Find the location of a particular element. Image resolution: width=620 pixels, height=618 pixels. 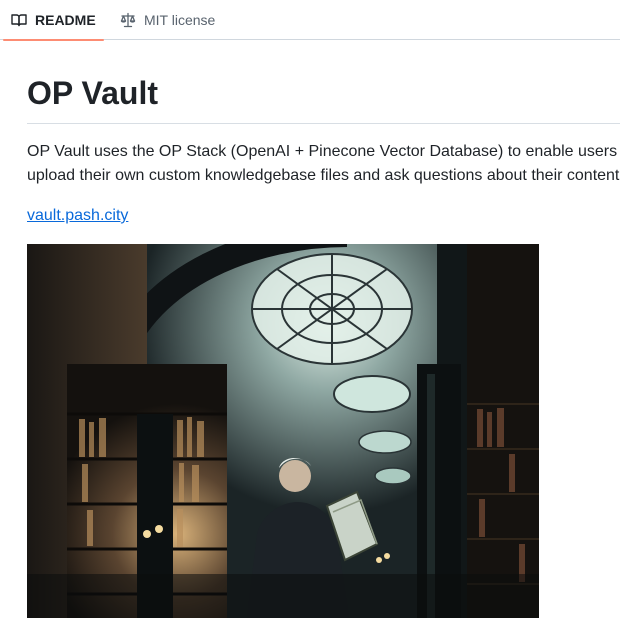

project-site-link: vault.pash.city is located at coordinates (77, 216).